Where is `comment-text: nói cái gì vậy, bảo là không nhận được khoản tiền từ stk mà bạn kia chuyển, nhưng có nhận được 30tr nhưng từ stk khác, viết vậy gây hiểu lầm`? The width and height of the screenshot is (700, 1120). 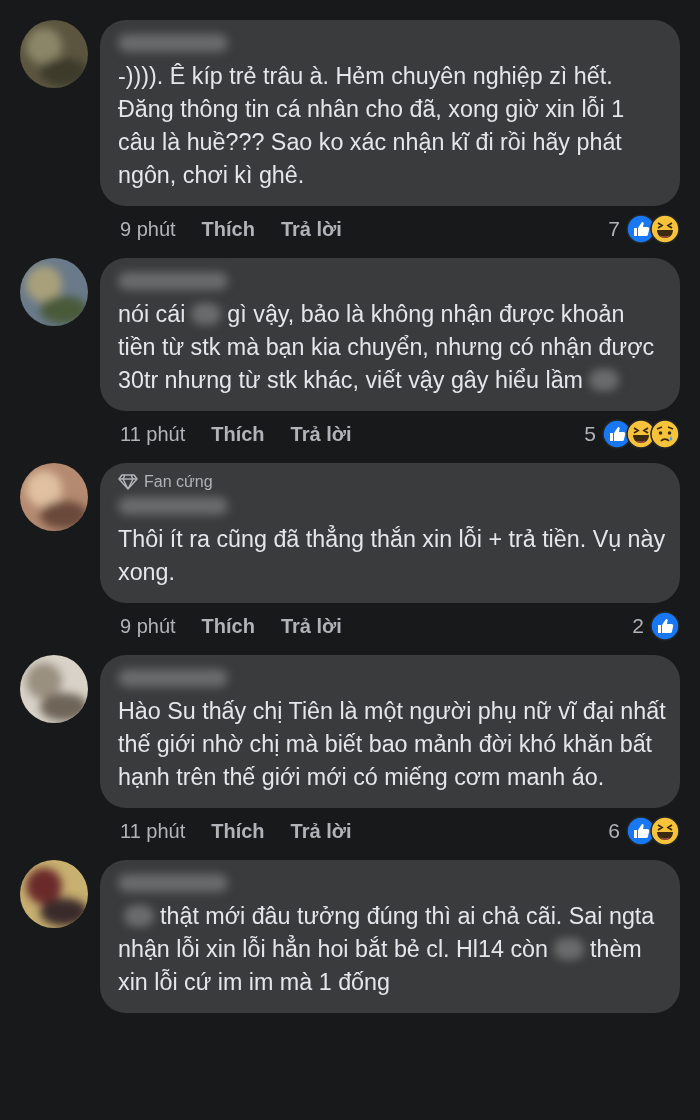
comment-text: nói cái gì vậy, bảo là không nhận được khoản tiền từ stk mà bạn kia chuyển, nhưng có nhận được 30tr nhưng từ stk khác, viết vậy gây hiểu lầm is located at coordinates (387, 347).